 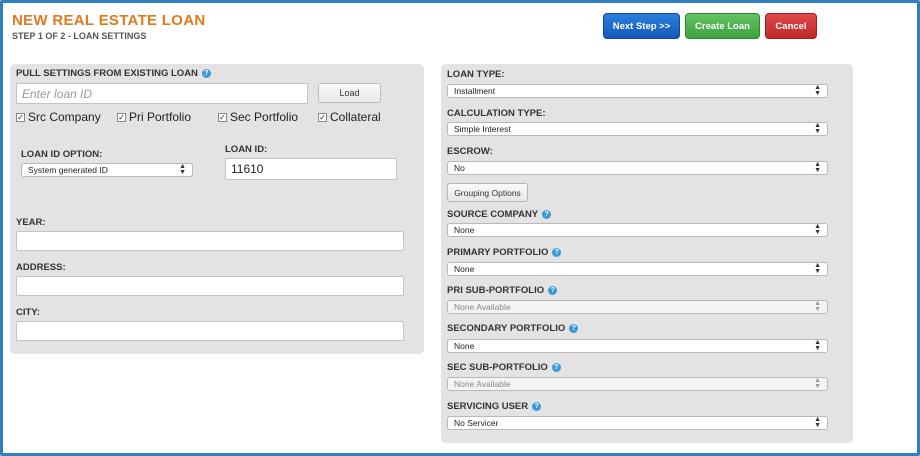 What do you see at coordinates (637, 168) in the screenshot?
I see `escrow-select: No ▲ ▼` at bounding box center [637, 168].